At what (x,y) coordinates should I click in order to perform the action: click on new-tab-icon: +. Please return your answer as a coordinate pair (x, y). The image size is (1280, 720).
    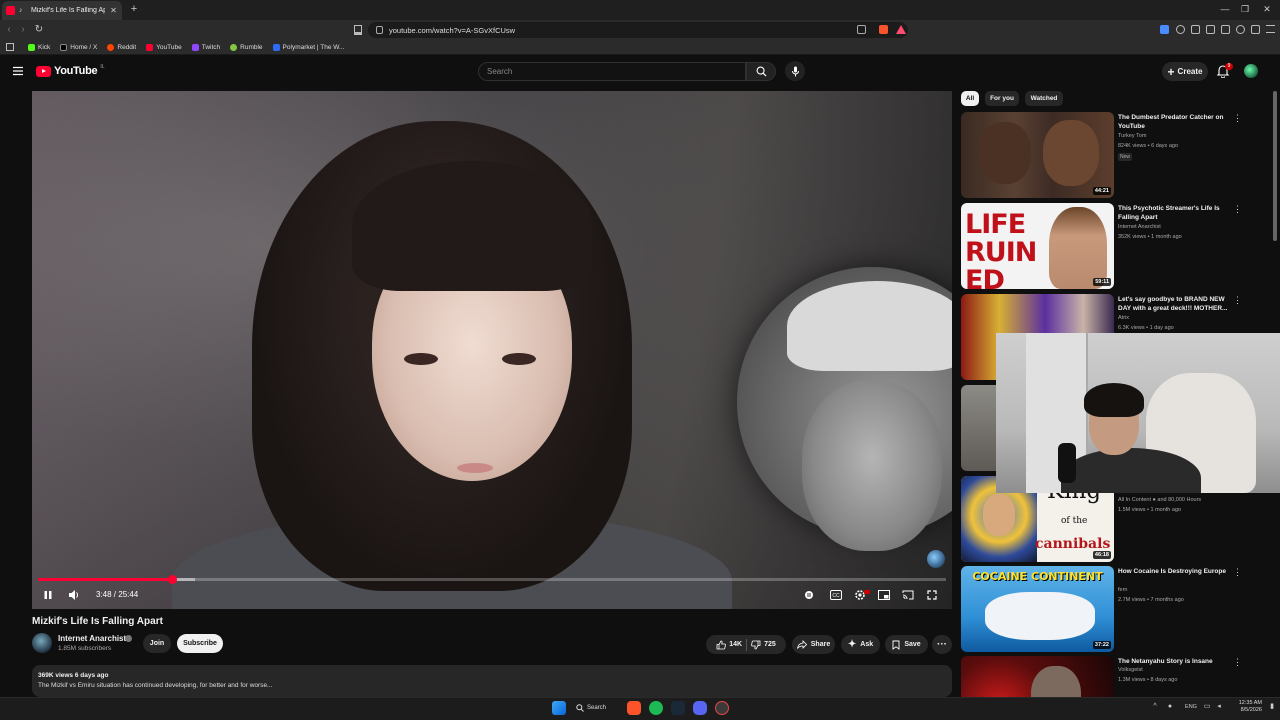
    Looking at the image, I should click on (134, 9).